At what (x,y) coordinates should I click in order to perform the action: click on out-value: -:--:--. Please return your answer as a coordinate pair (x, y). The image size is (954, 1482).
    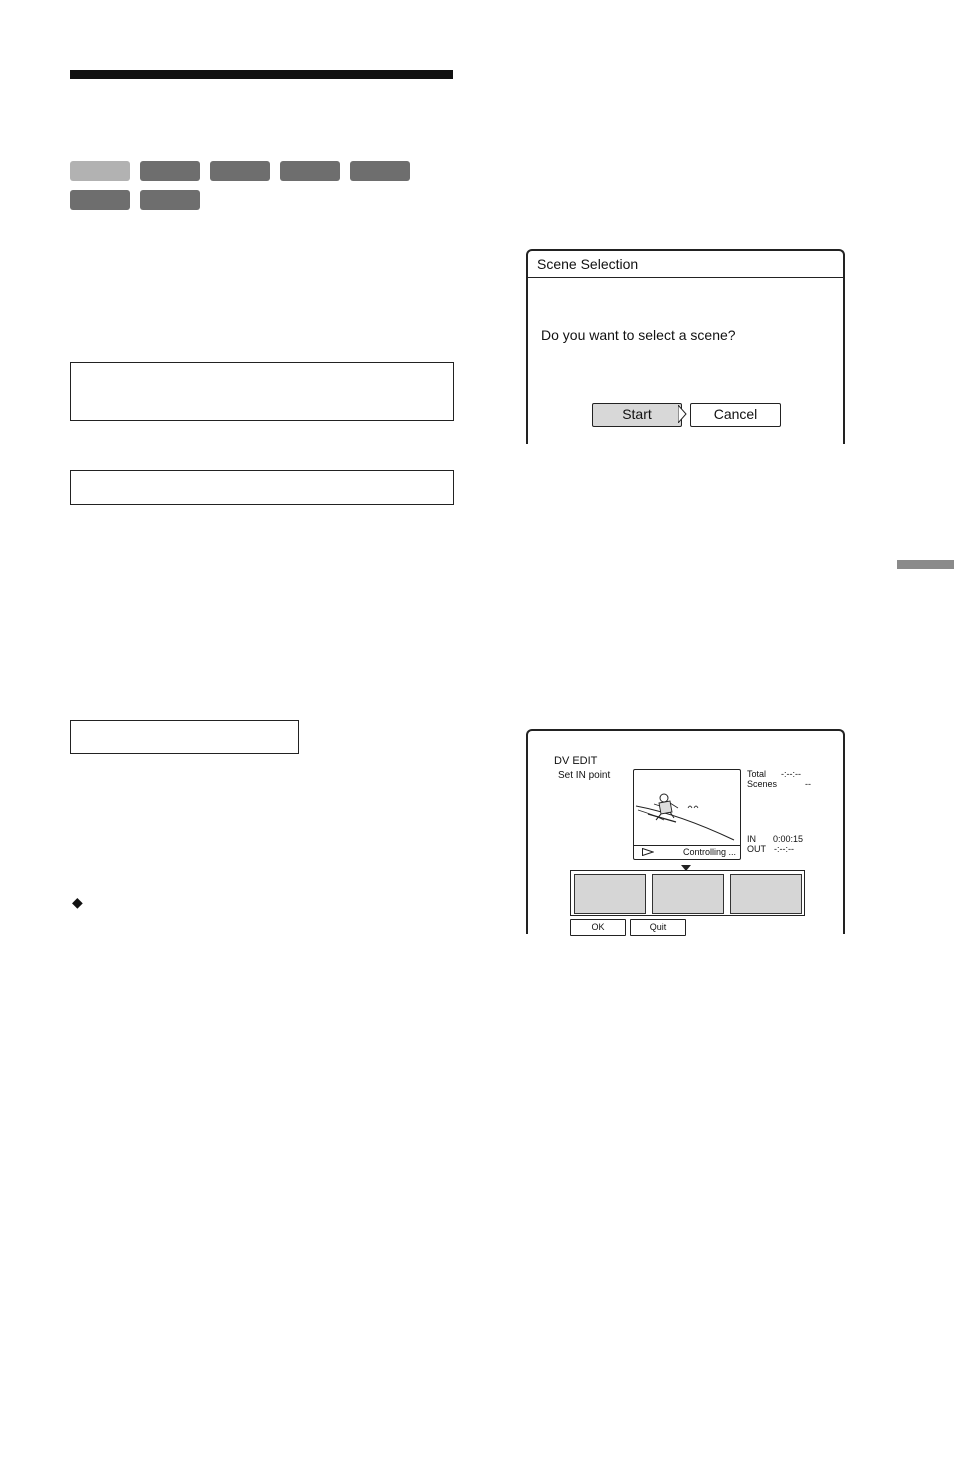
    Looking at the image, I should click on (784, 849).